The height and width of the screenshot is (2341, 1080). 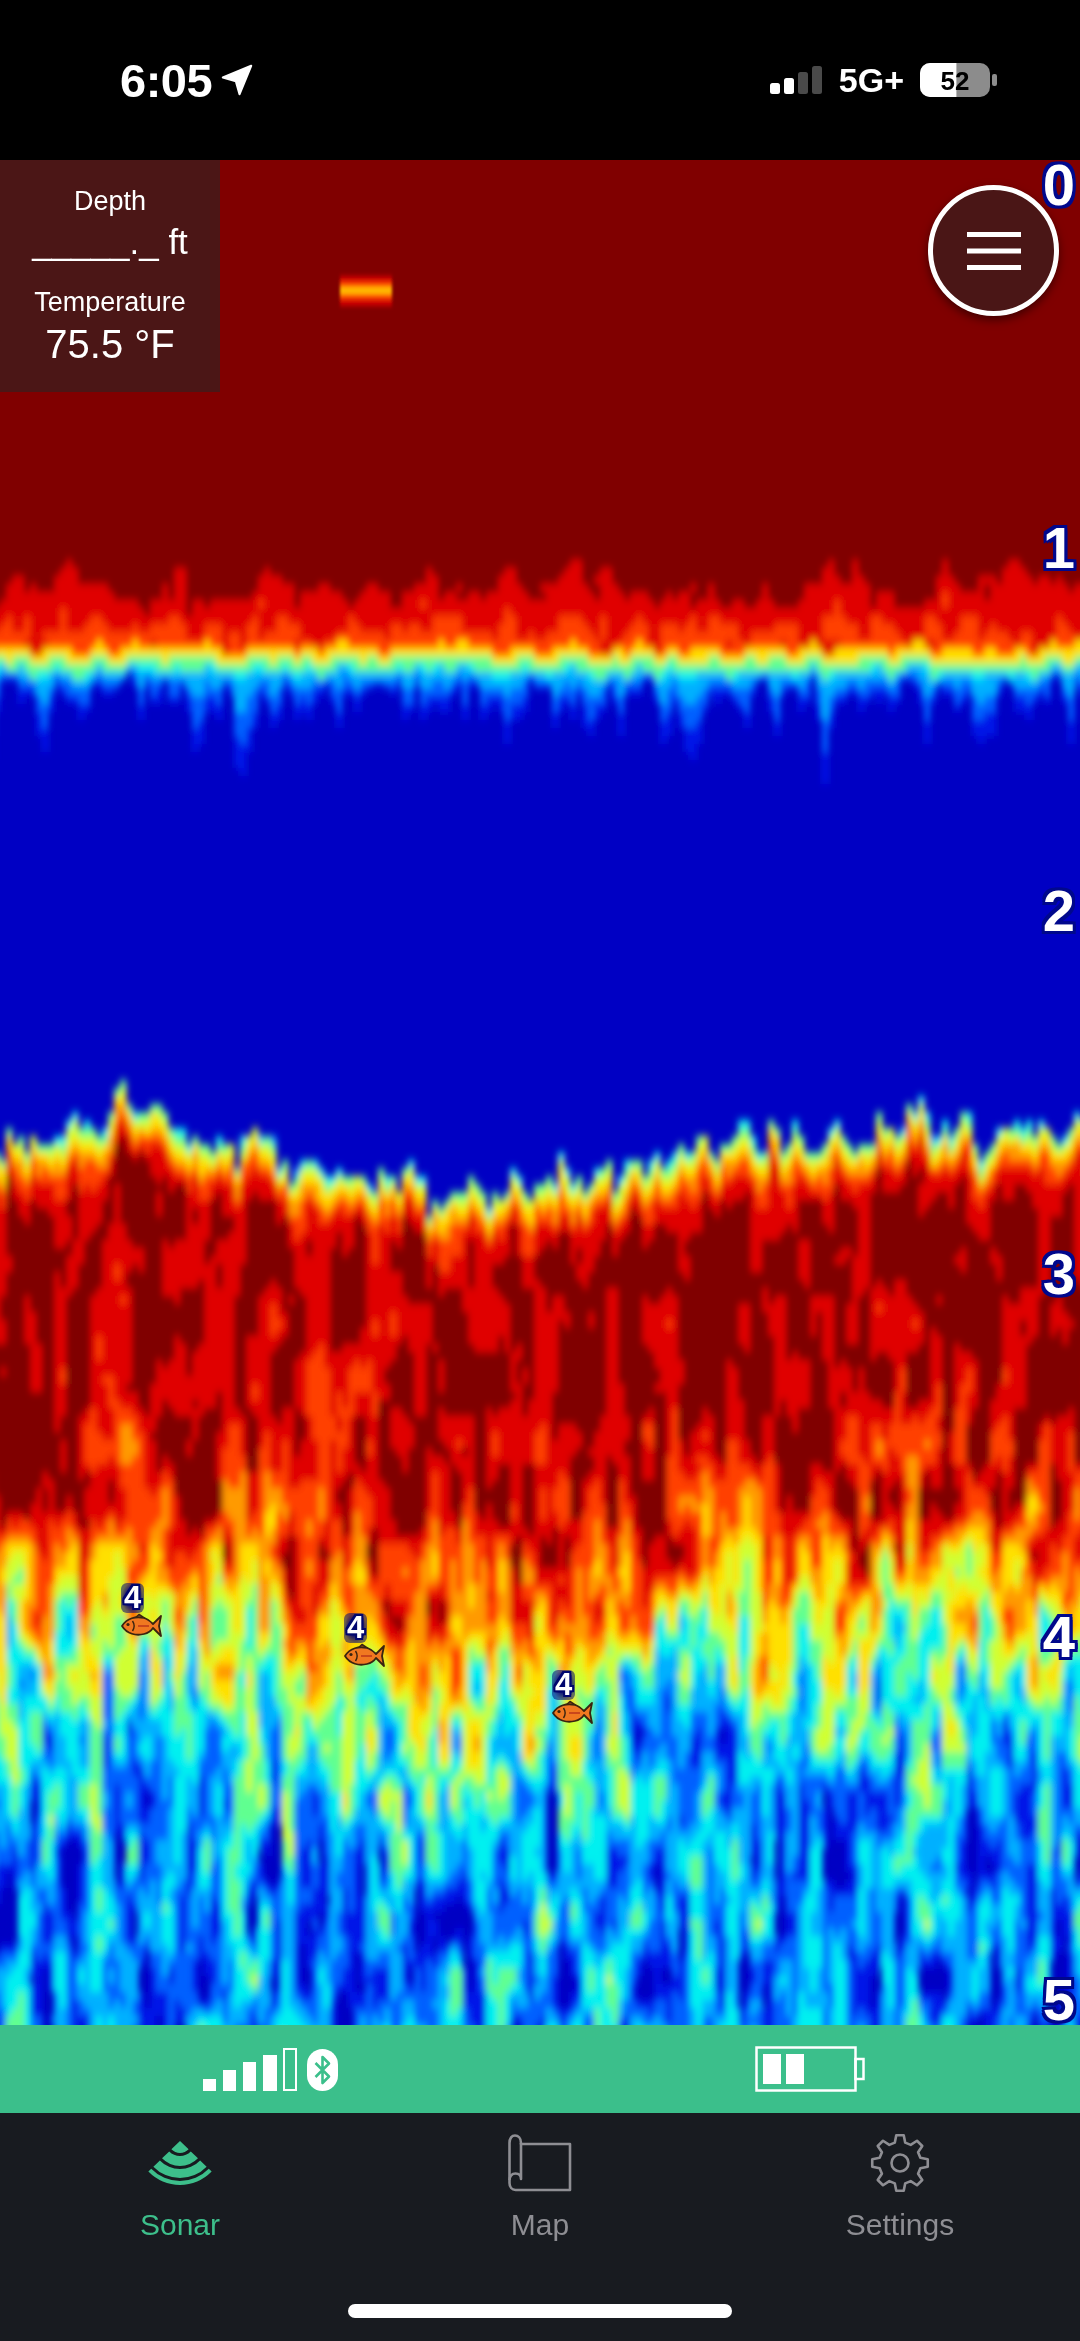 I want to click on depth-scale-label: 0, so click(x=1058, y=185).